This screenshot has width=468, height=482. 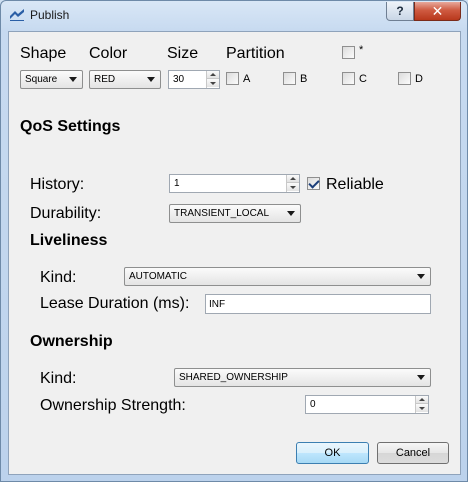 I want to click on liveliness-kind-label: Kind:, so click(x=58, y=277).